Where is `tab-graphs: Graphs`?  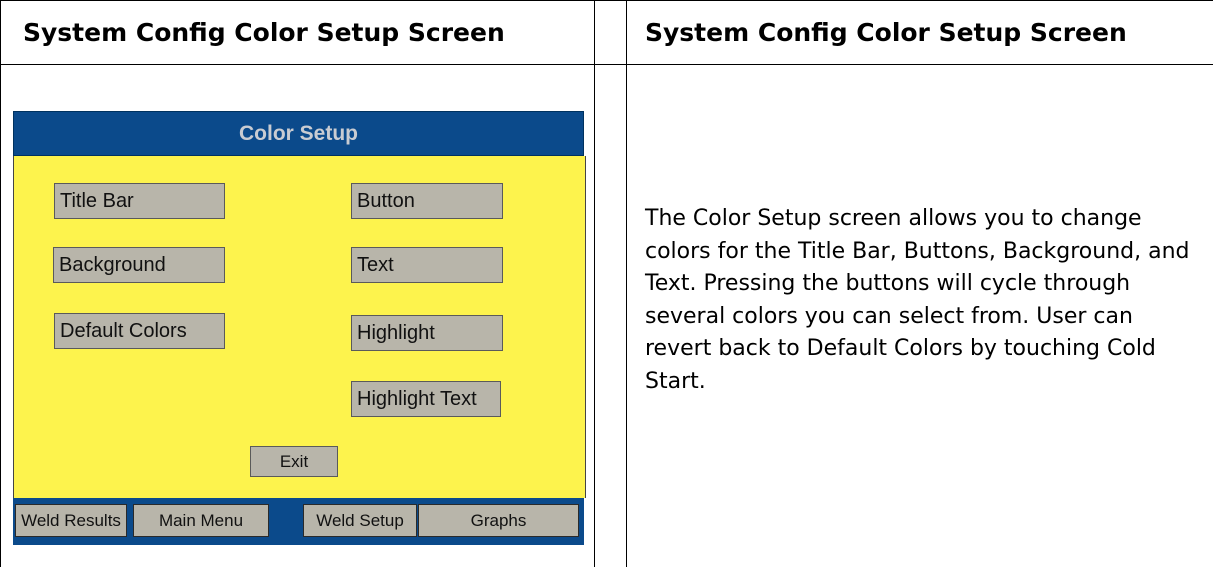
tab-graphs: Graphs is located at coordinates (498, 520).